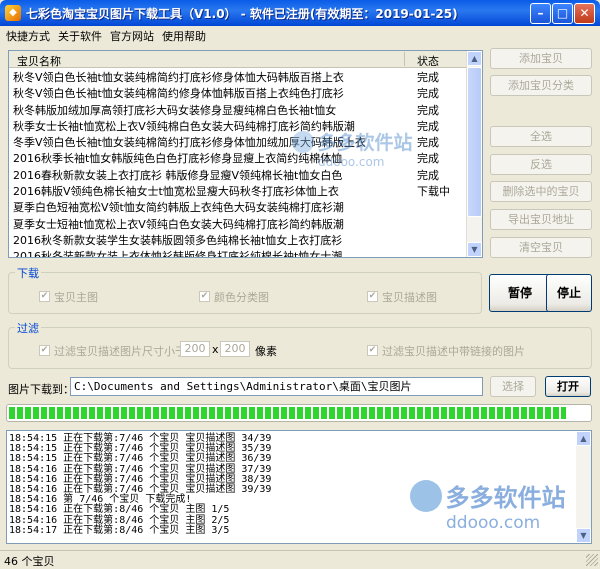 The width and height of the screenshot is (600, 569). Describe the element at coordinates (41, 389) in the screenshot. I see `download-path-label: 图片下载到：` at that location.